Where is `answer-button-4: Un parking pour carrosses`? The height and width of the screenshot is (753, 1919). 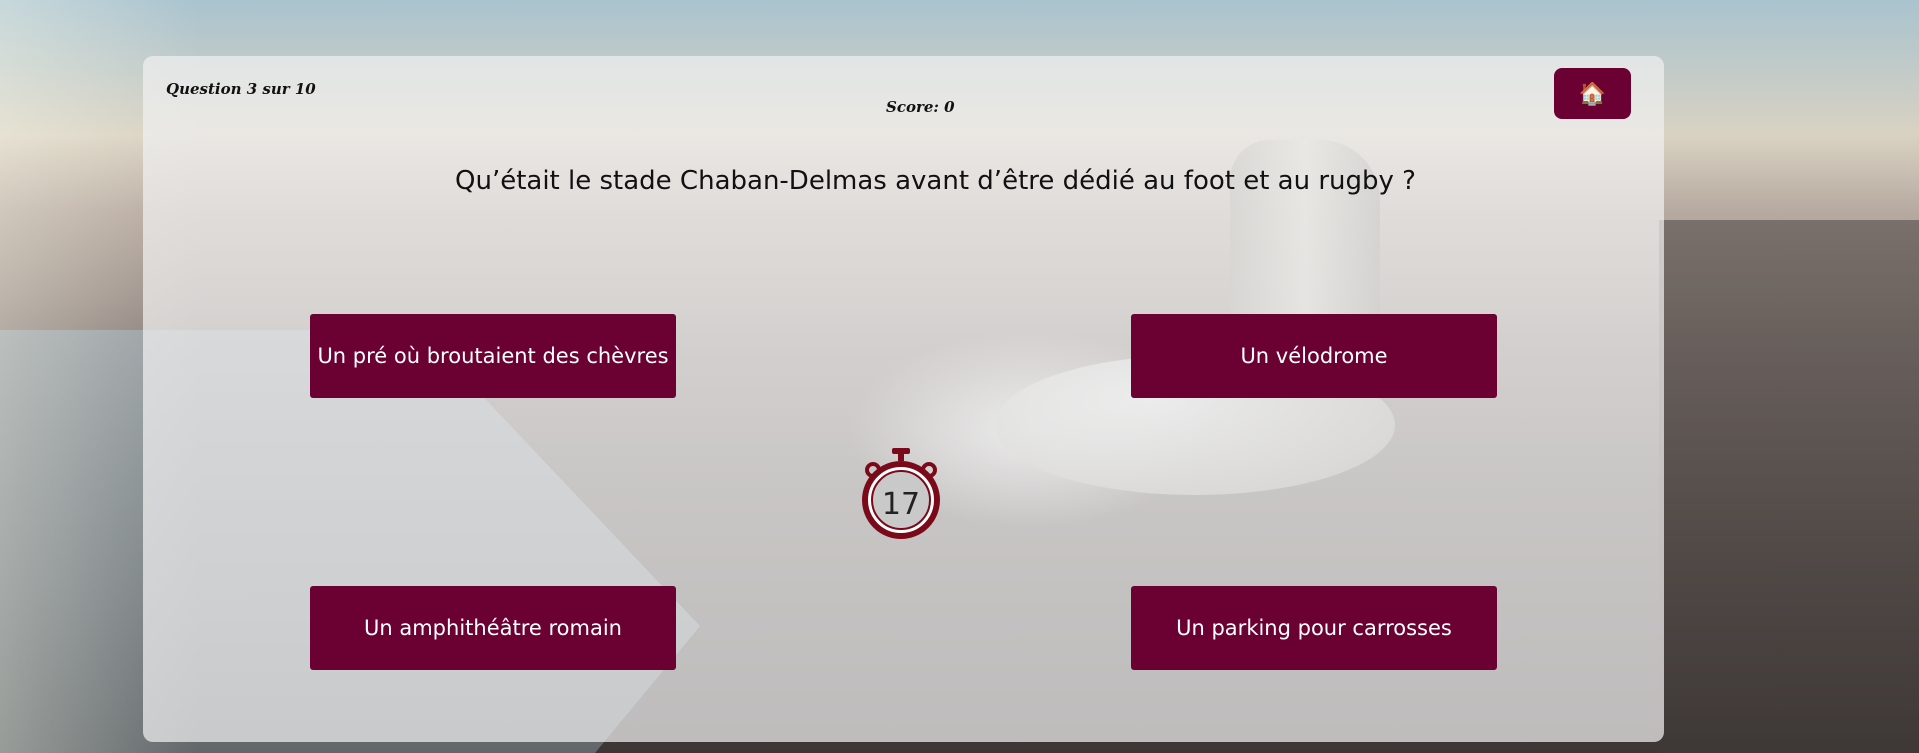
answer-button-4: Un parking pour carrosses is located at coordinates (1314, 628).